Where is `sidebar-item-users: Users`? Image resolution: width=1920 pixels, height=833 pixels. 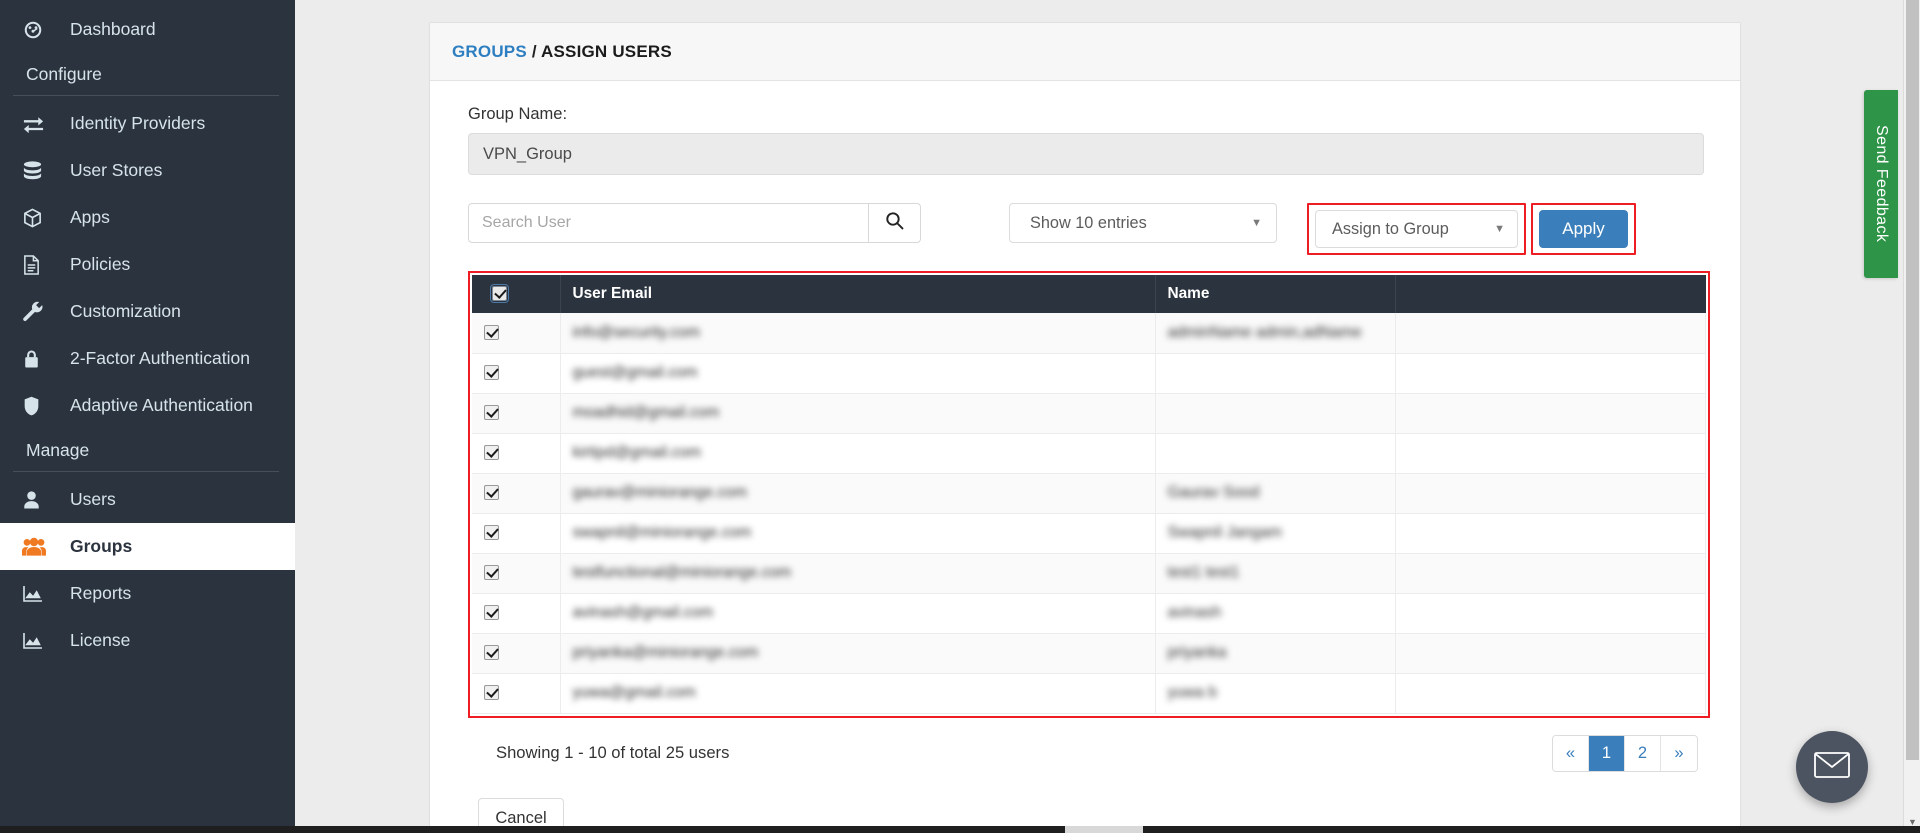
sidebar-item-users: Users is located at coordinates (147, 499).